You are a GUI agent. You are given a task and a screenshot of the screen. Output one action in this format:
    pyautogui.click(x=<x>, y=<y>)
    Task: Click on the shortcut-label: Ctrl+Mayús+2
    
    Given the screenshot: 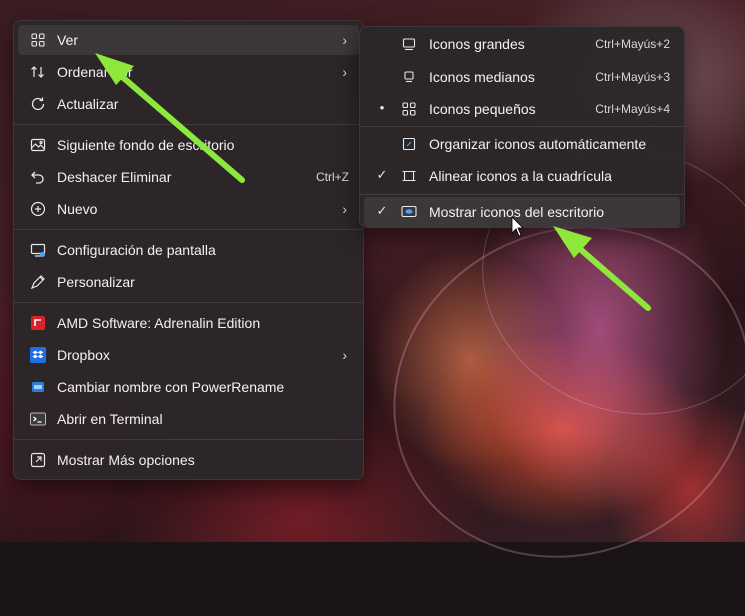 What is the action you would take?
    pyautogui.click(x=632, y=44)
    